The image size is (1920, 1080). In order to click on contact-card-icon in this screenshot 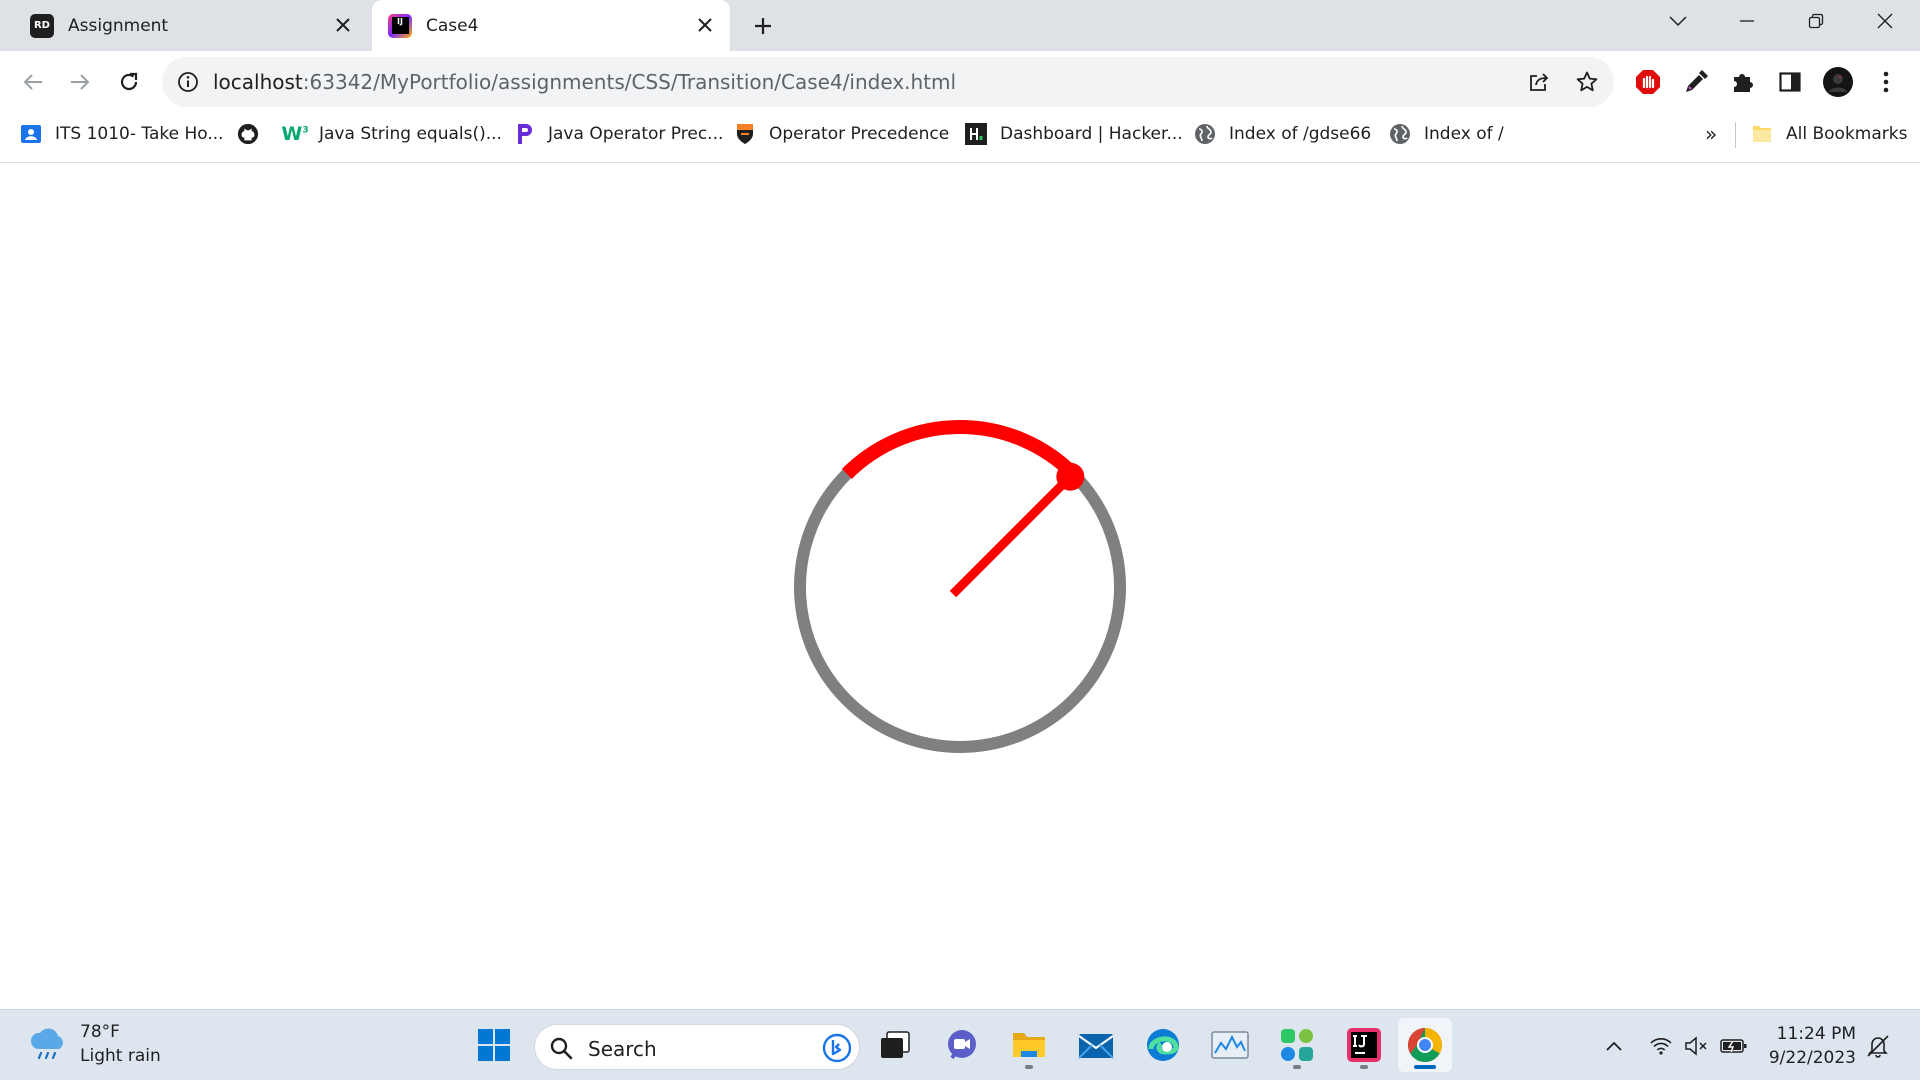, I will do `click(31, 134)`.